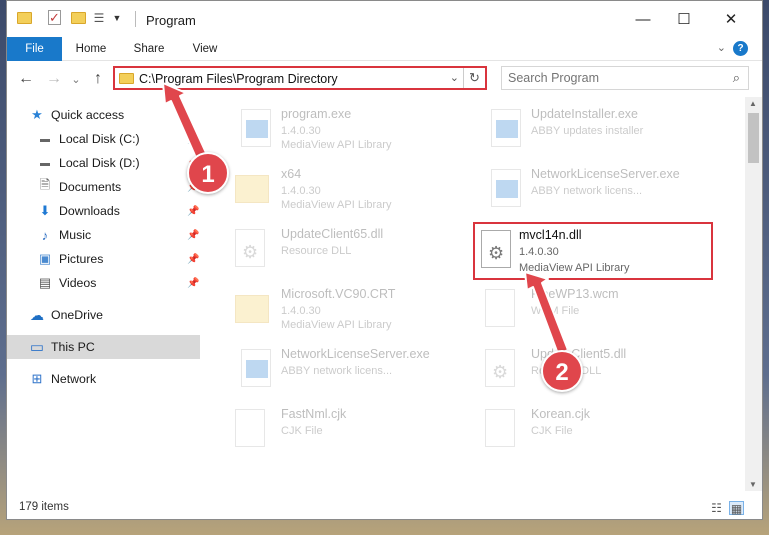 The height and width of the screenshot is (535, 769). Describe the element at coordinates (562, 371) in the screenshot. I see `step-badge-2: 2` at that location.